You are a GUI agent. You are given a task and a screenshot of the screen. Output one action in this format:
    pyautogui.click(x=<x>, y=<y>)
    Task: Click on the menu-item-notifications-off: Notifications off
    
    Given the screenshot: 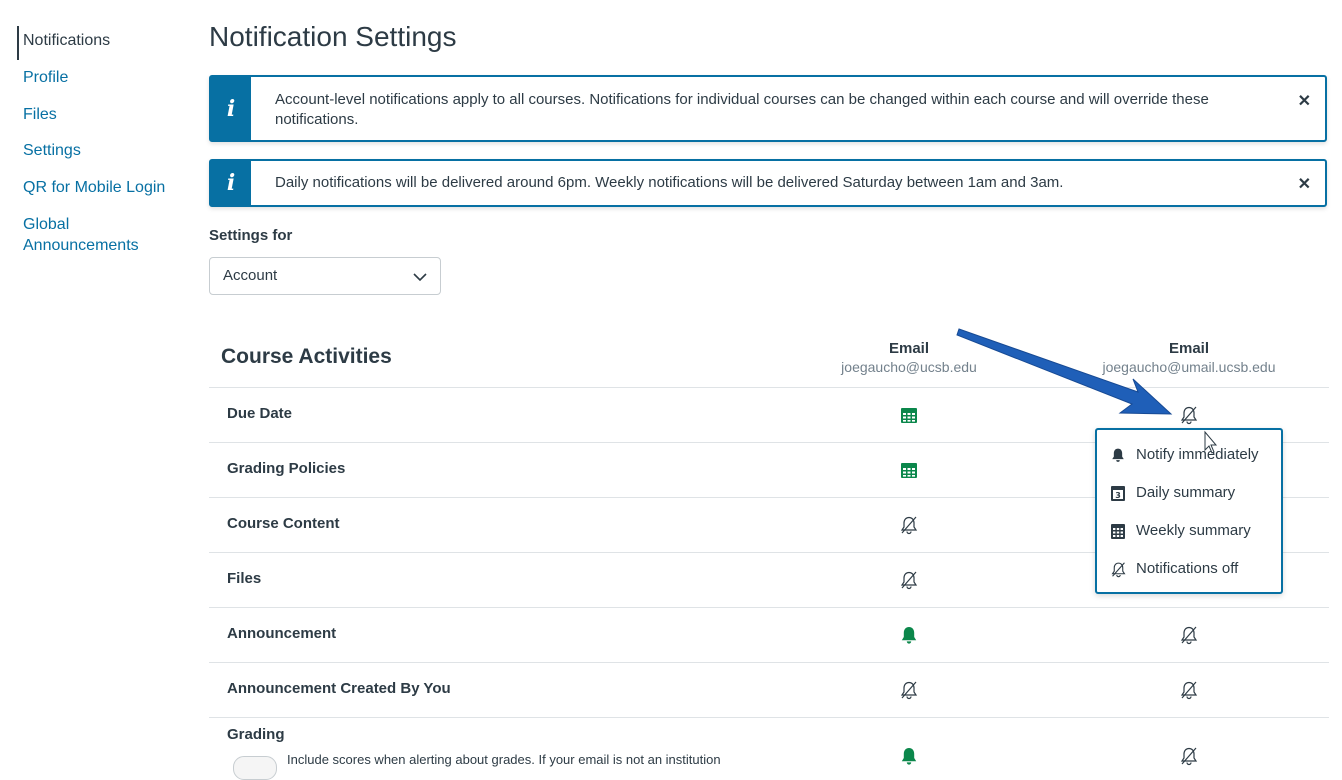 What is the action you would take?
    pyautogui.click(x=1173, y=569)
    